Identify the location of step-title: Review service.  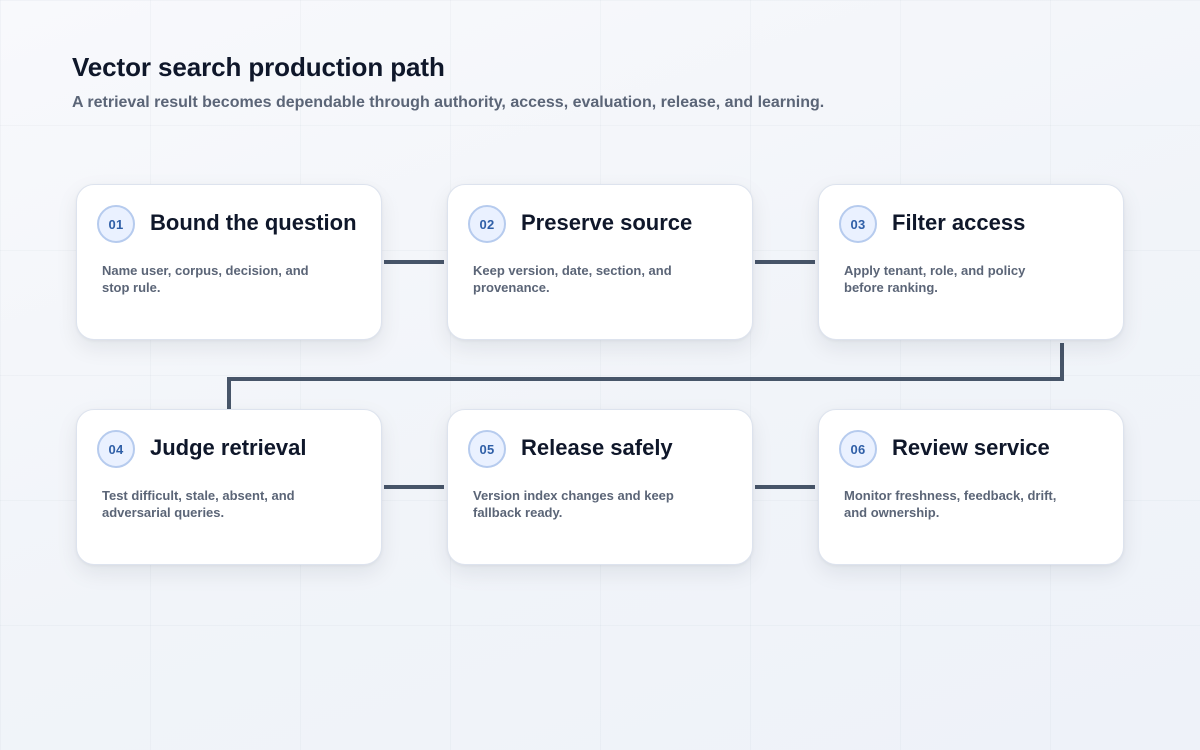
(971, 447).